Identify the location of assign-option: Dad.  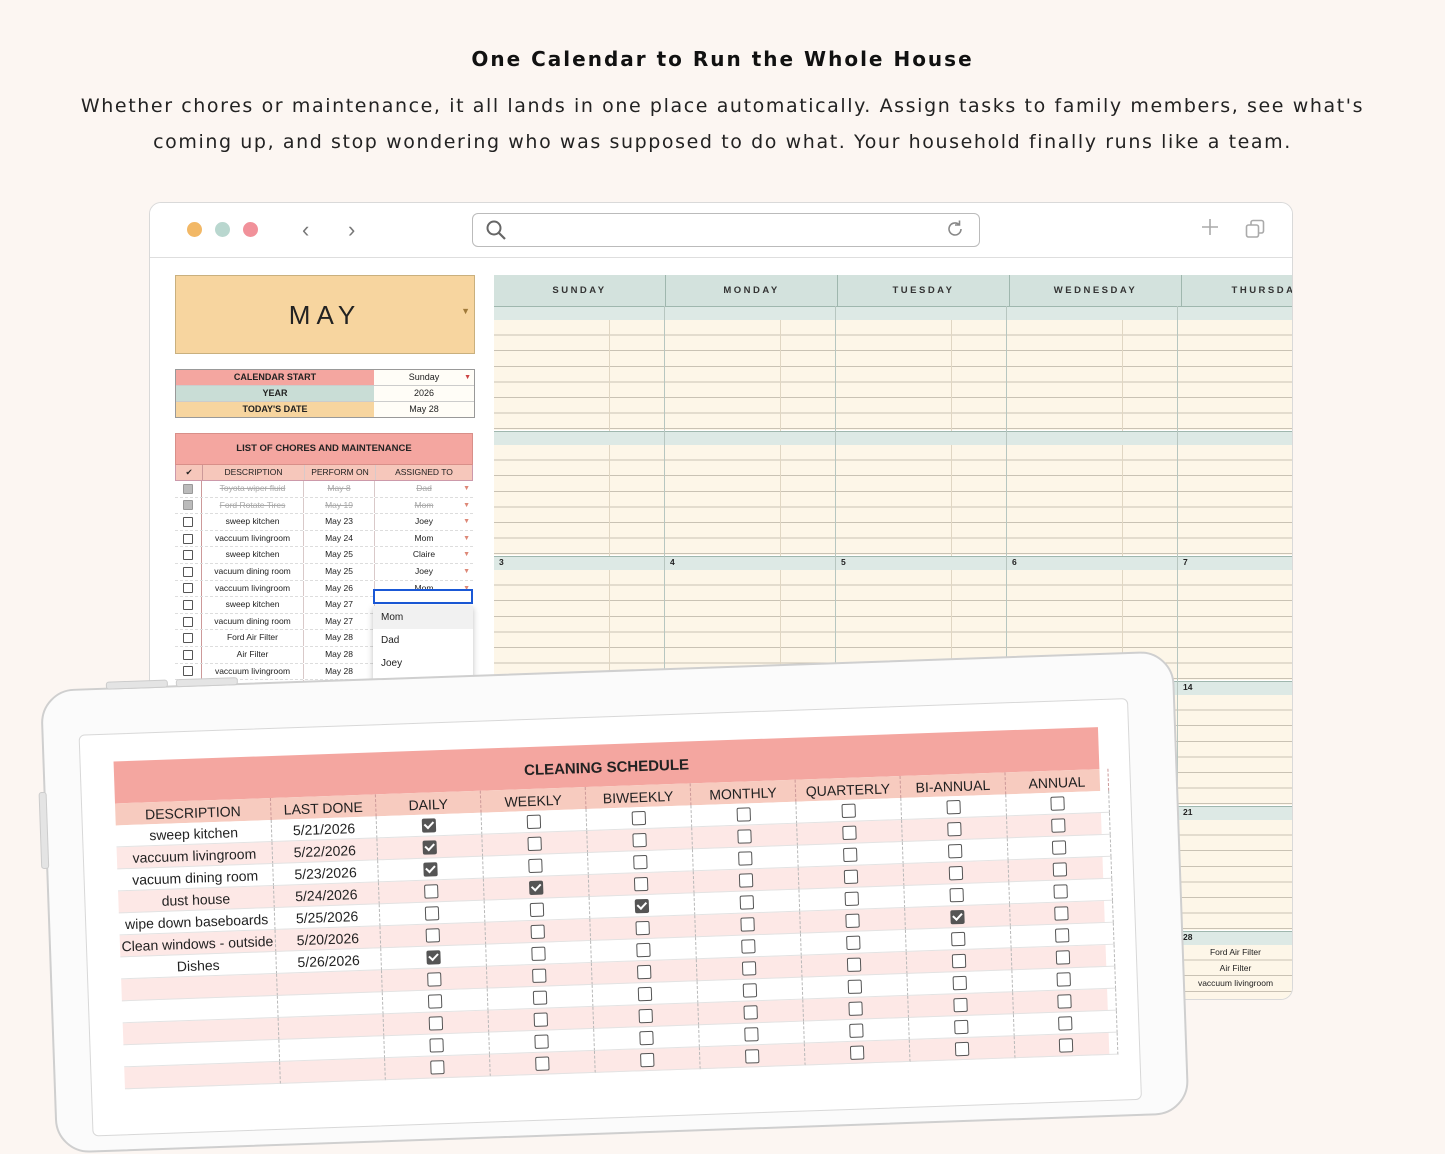
(423, 640).